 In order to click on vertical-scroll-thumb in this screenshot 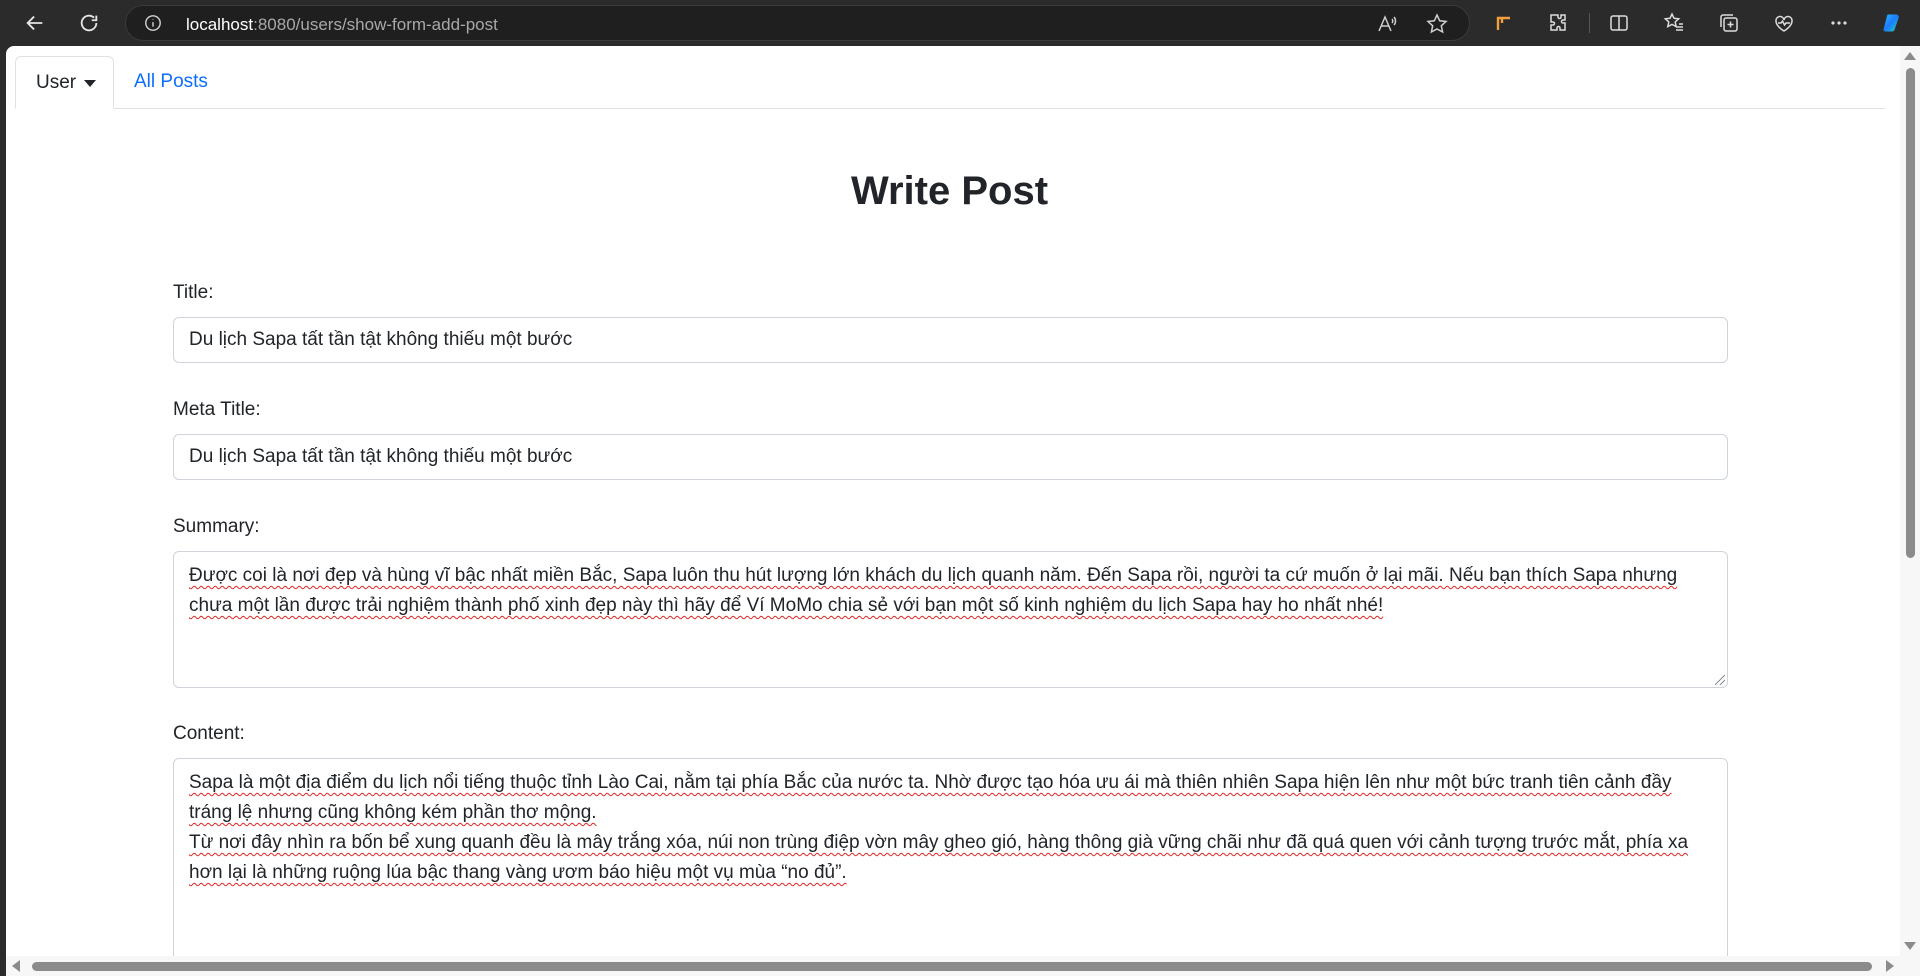, I will do `click(1910, 313)`.